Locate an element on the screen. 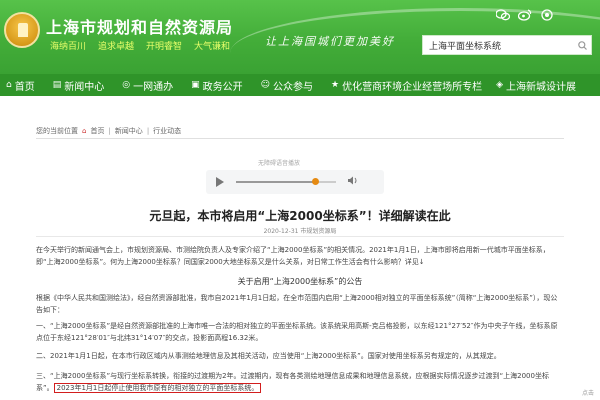 The height and width of the screenshot is (400, 600). audio-progress-bar is located at coordinates (286, 181).